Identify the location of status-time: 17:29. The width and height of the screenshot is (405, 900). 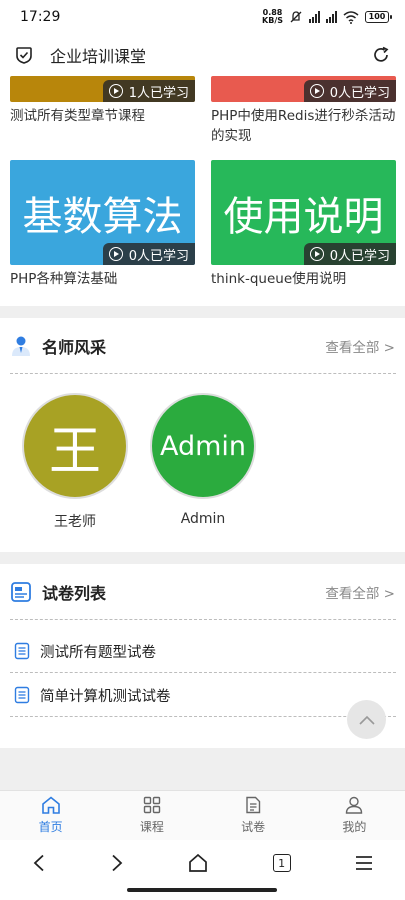
(40, 17).